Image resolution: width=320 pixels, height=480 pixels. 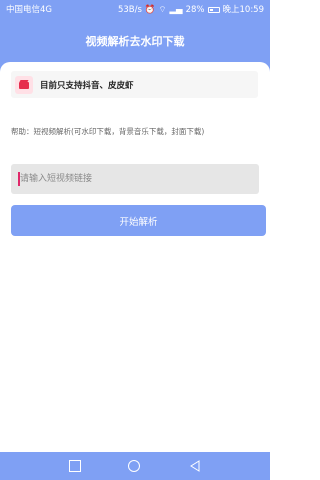 I want to click on back-icon, so click(x=195, y=466).